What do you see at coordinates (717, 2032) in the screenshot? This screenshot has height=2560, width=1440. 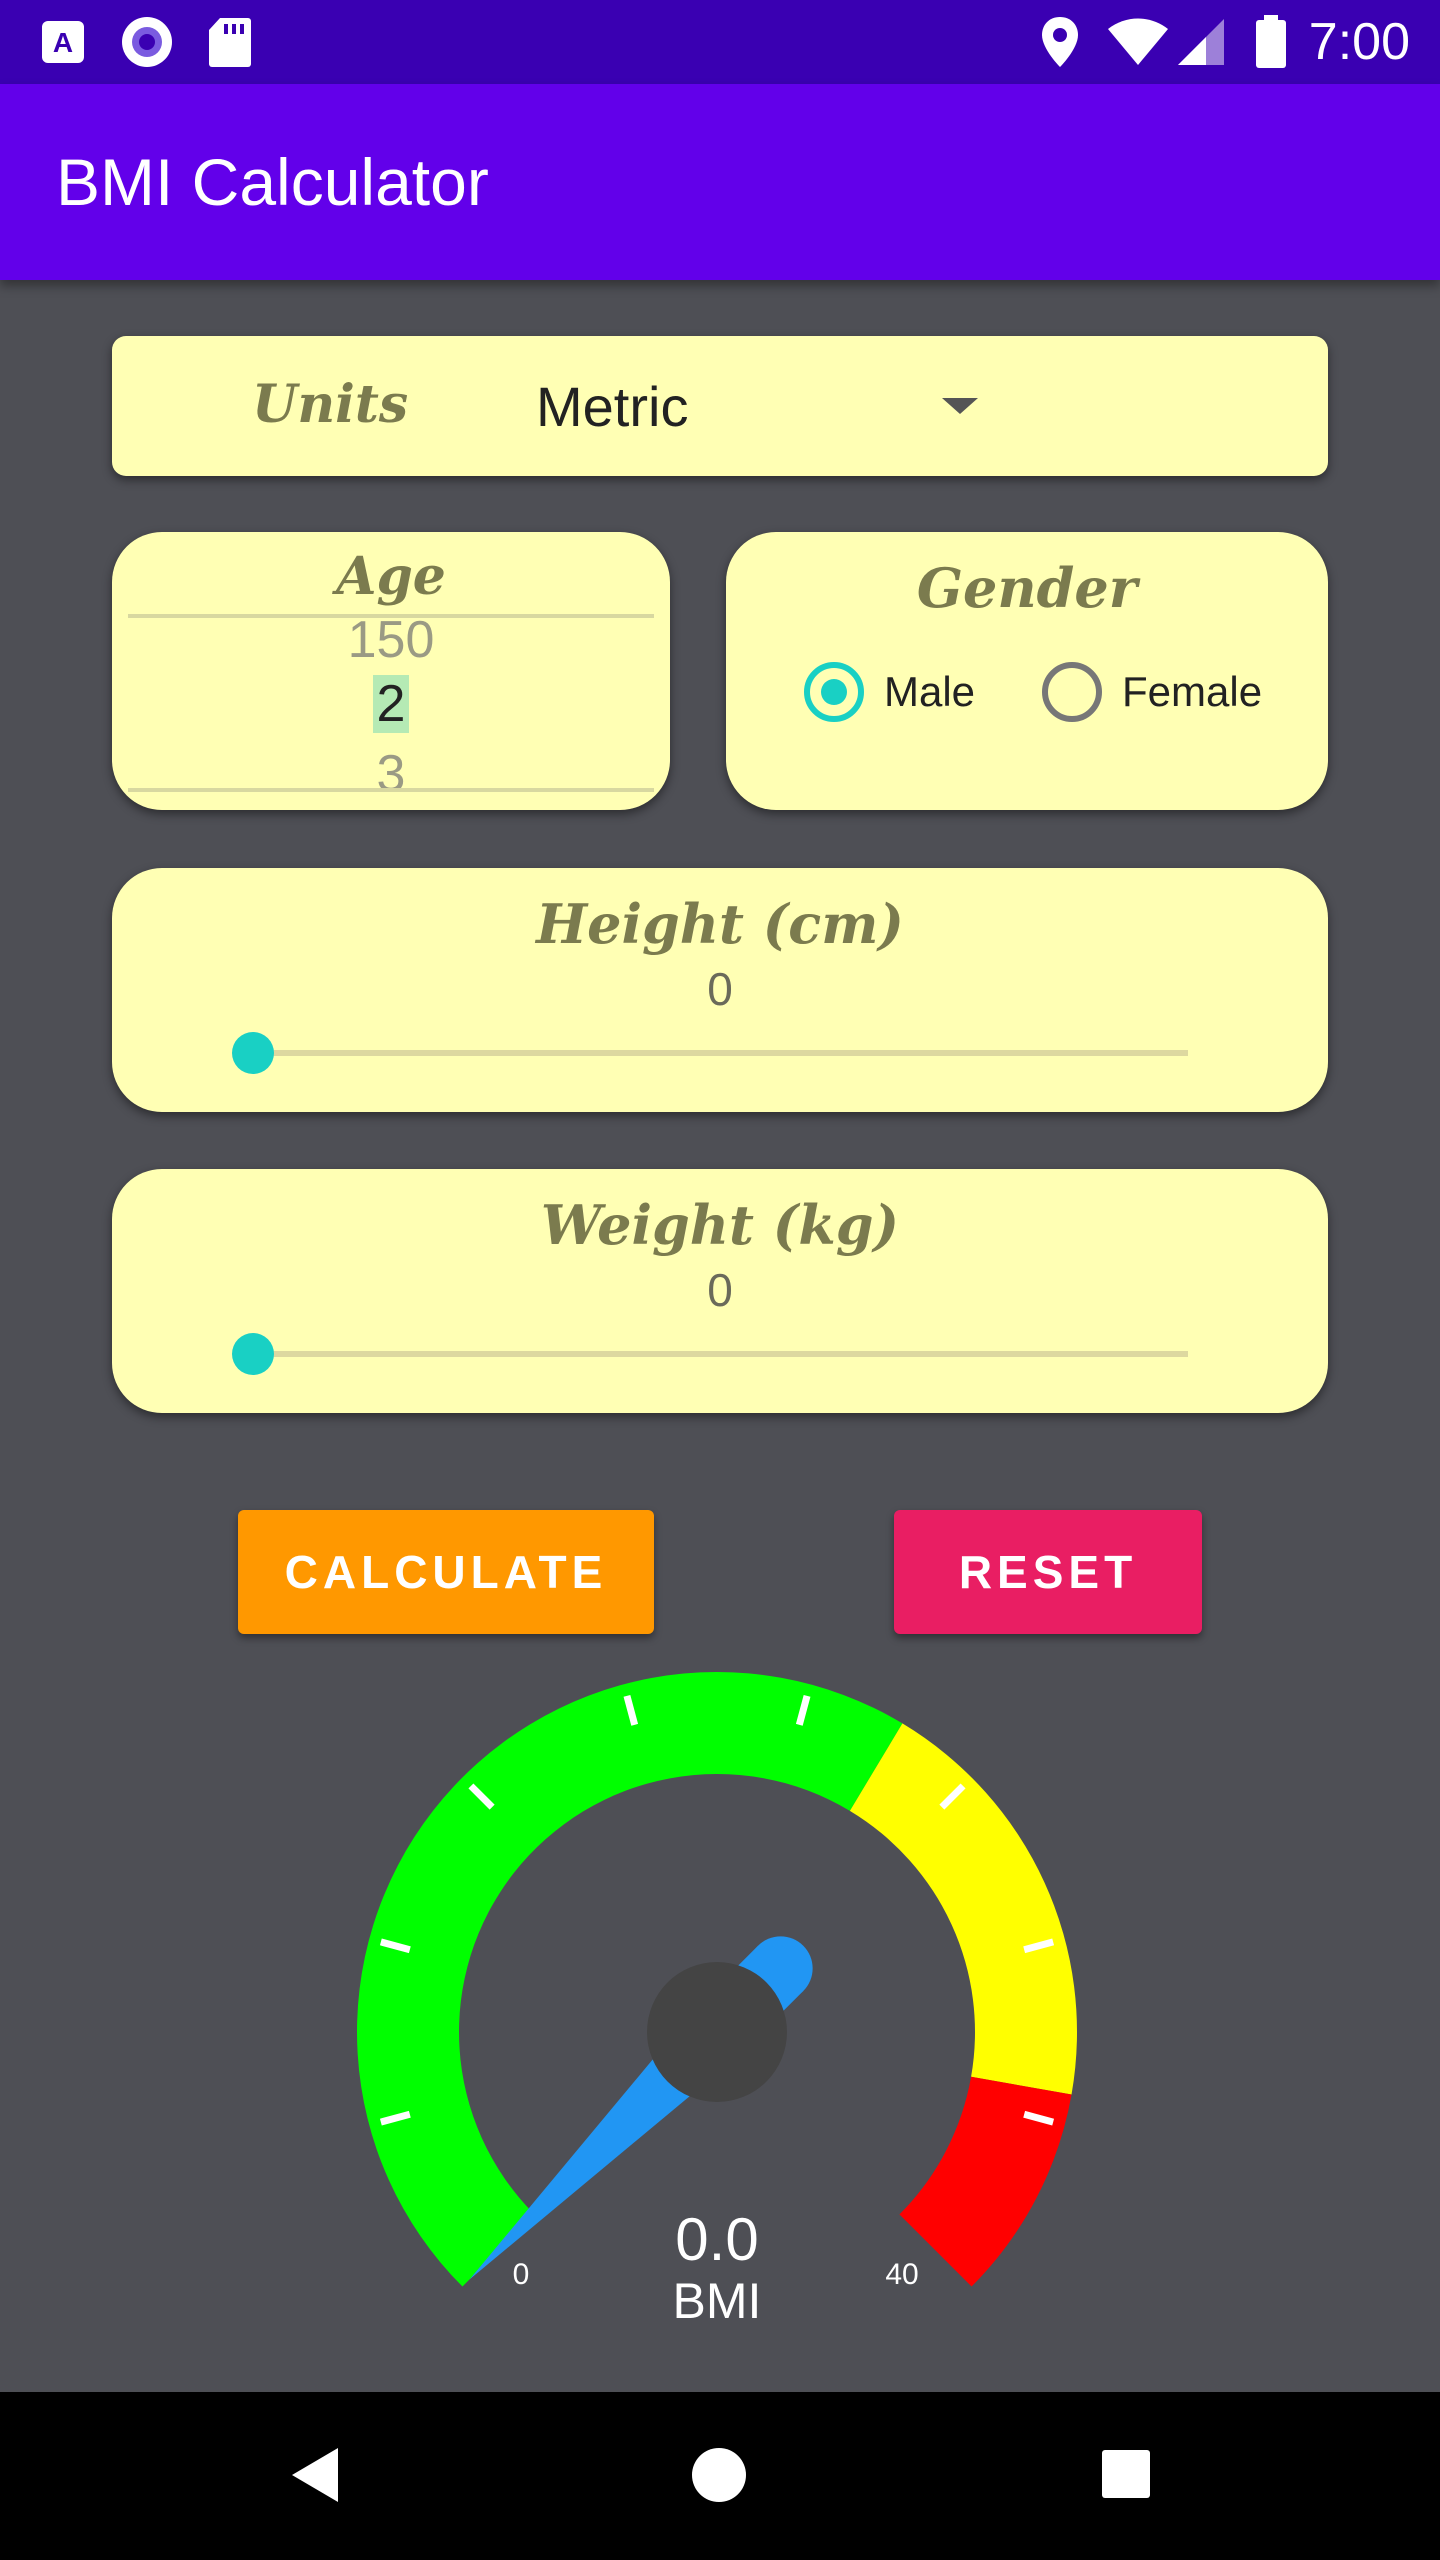 I see `gauge-hub` at bounding box center [717, 2032].